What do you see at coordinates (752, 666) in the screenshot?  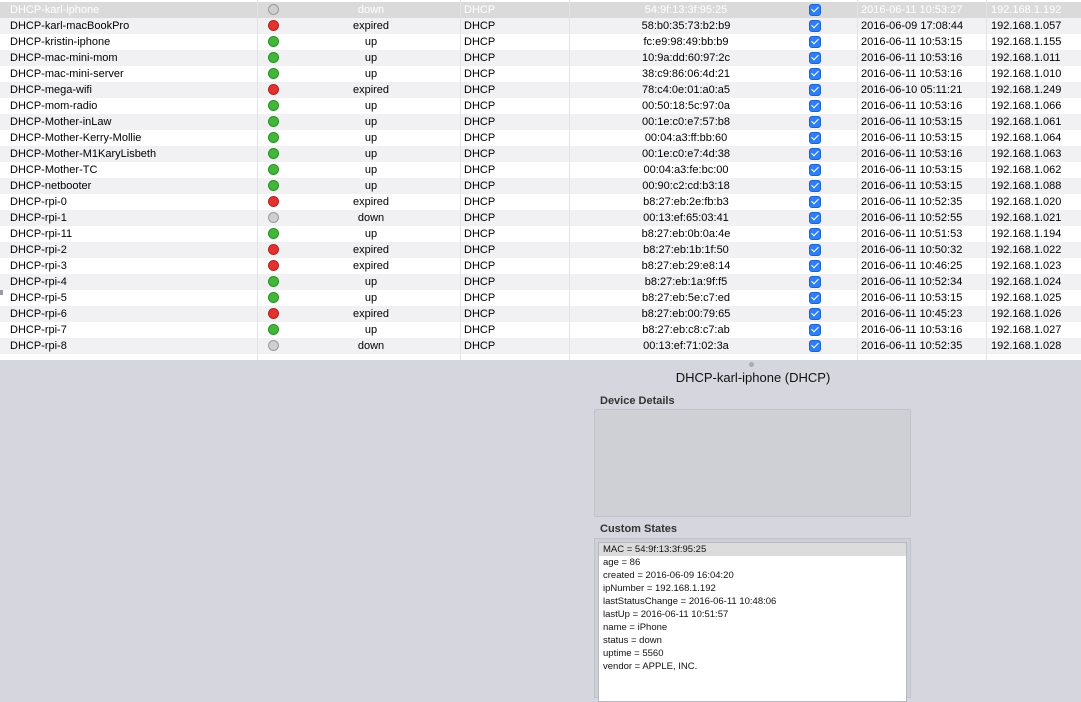 I see `custom-state-item: vendor = APPLE, INC.` at bounding box center [752, 666].